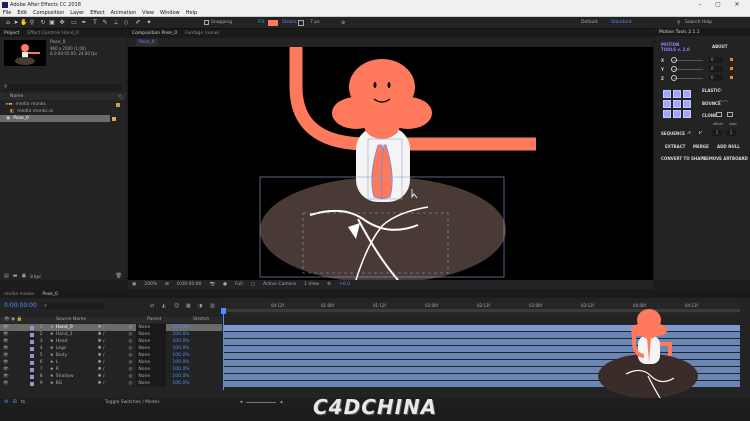 The width and height of the screenshot is (750, 421). Describe the element at coordinates (731, 133) in the screenshot. I see `sequence-step-input: 1` at that location.